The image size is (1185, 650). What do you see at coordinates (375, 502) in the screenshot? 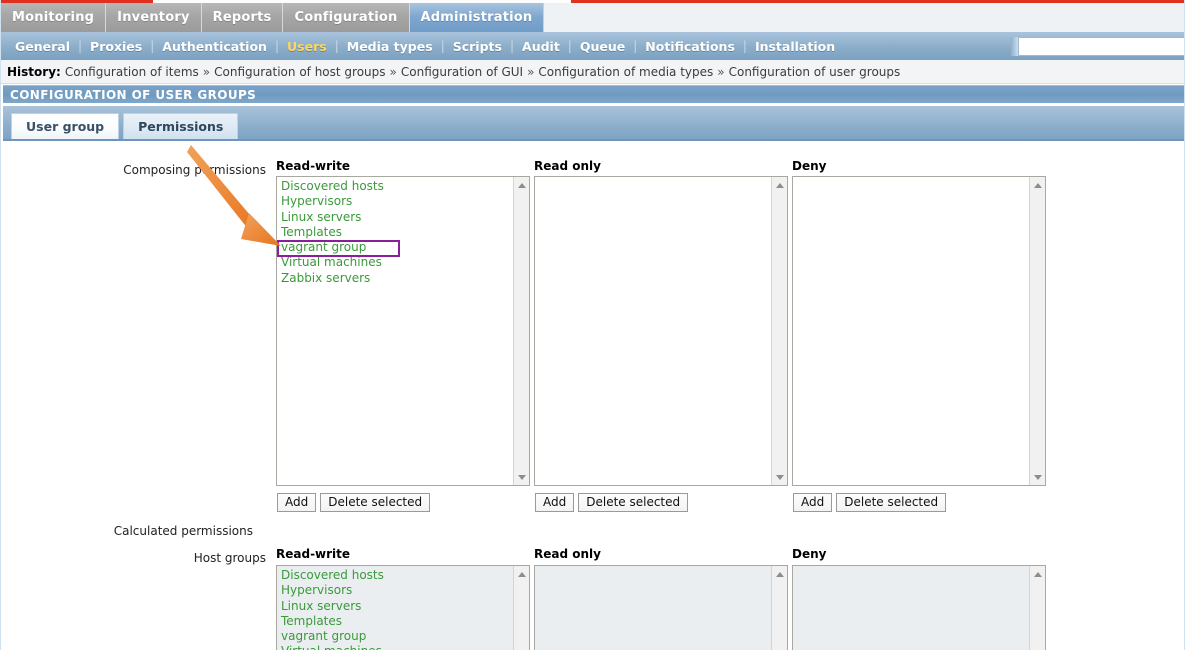
I see `composing-readwrite-delete-selected-button: Delete selected` at bounding box center [375, 502].